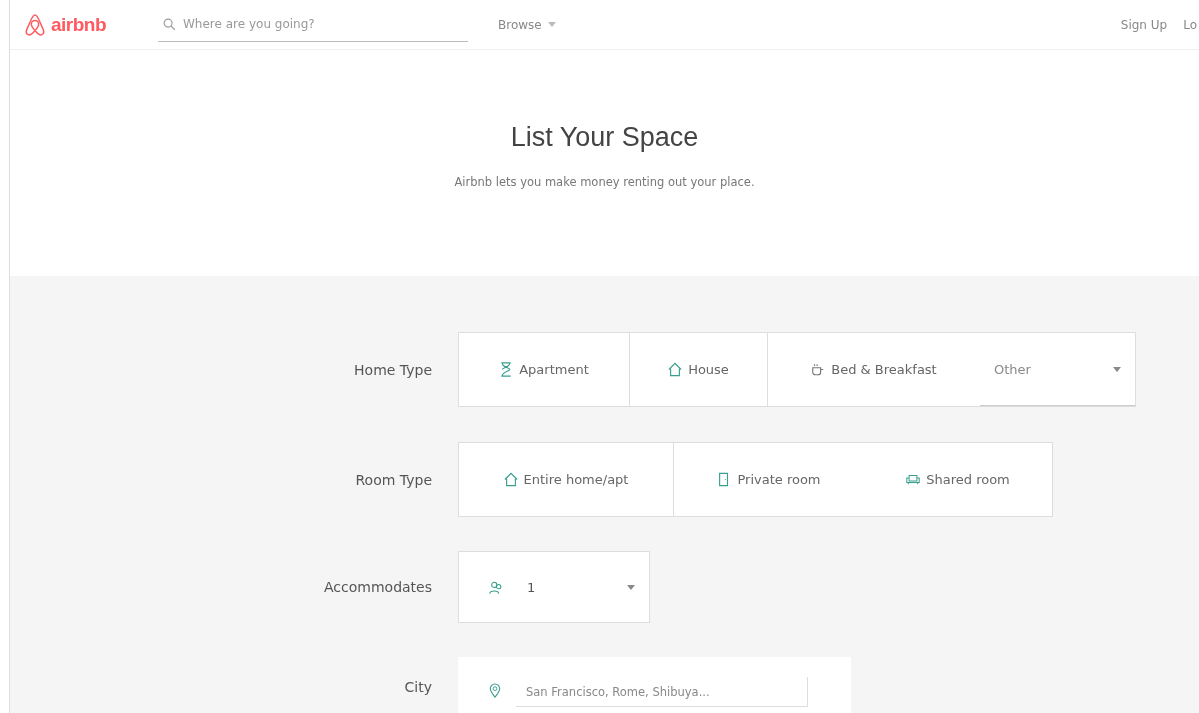  What do you see at coordinates (35, 24) in the screenshot?
I see `logo-icon` at bounding box center [35, 24].